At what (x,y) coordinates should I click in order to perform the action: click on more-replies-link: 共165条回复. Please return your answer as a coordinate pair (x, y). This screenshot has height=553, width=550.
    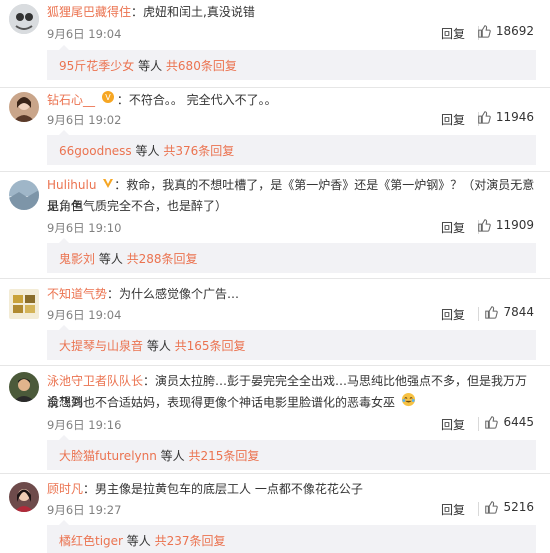
    Looking at the image, I should click on (210, 346).